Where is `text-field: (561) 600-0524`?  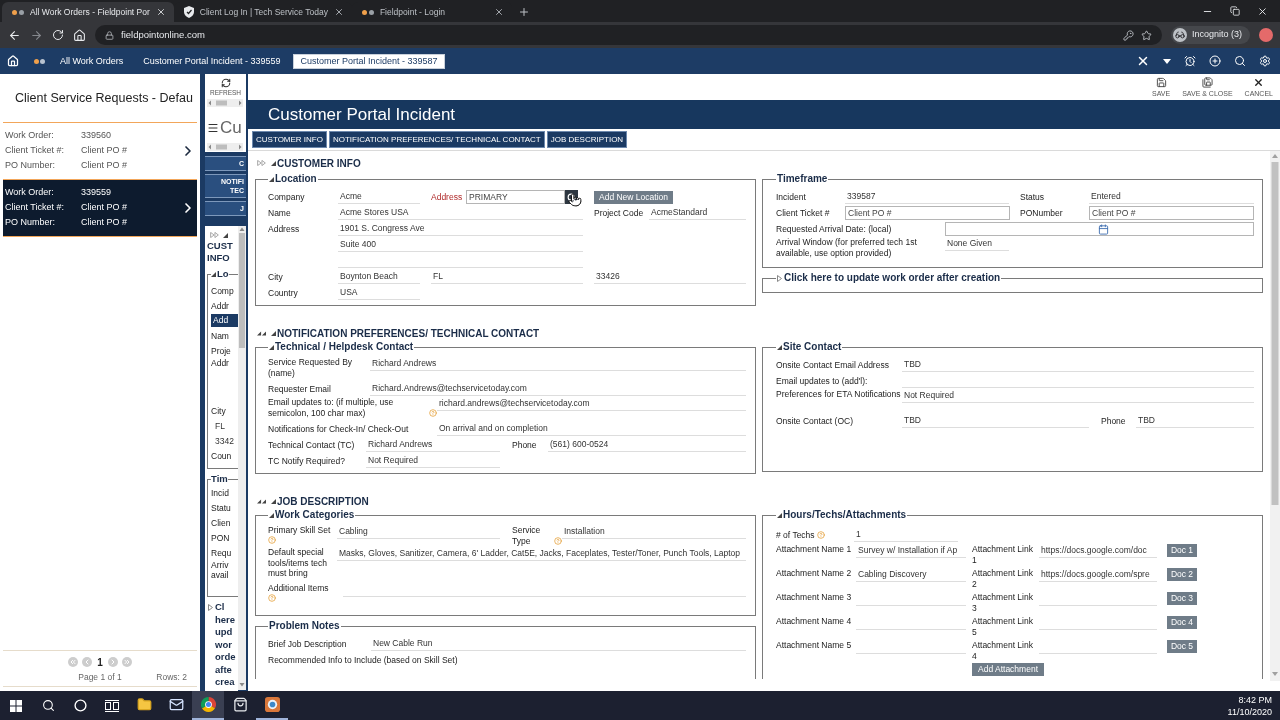
text-field: (561) 600-0524 is located at coordinates (647, 445).